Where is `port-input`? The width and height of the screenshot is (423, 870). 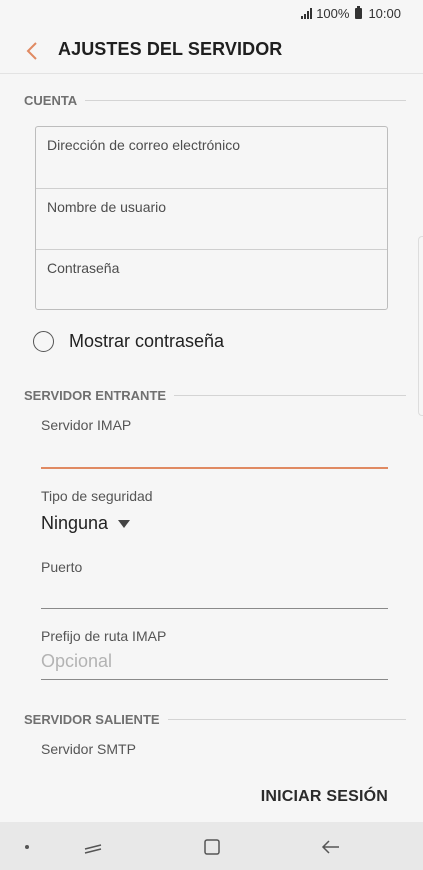 port-input is located at coordinates (214, 608).